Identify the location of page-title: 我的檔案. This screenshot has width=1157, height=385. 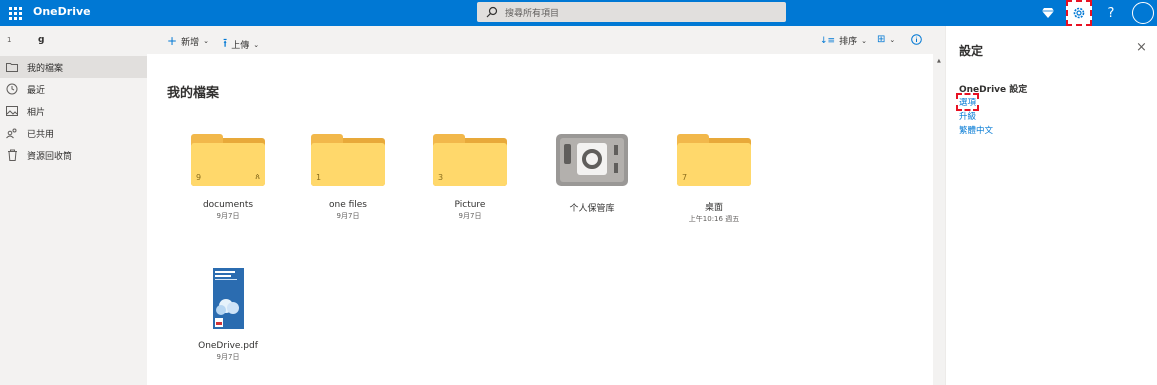
(193, 93).